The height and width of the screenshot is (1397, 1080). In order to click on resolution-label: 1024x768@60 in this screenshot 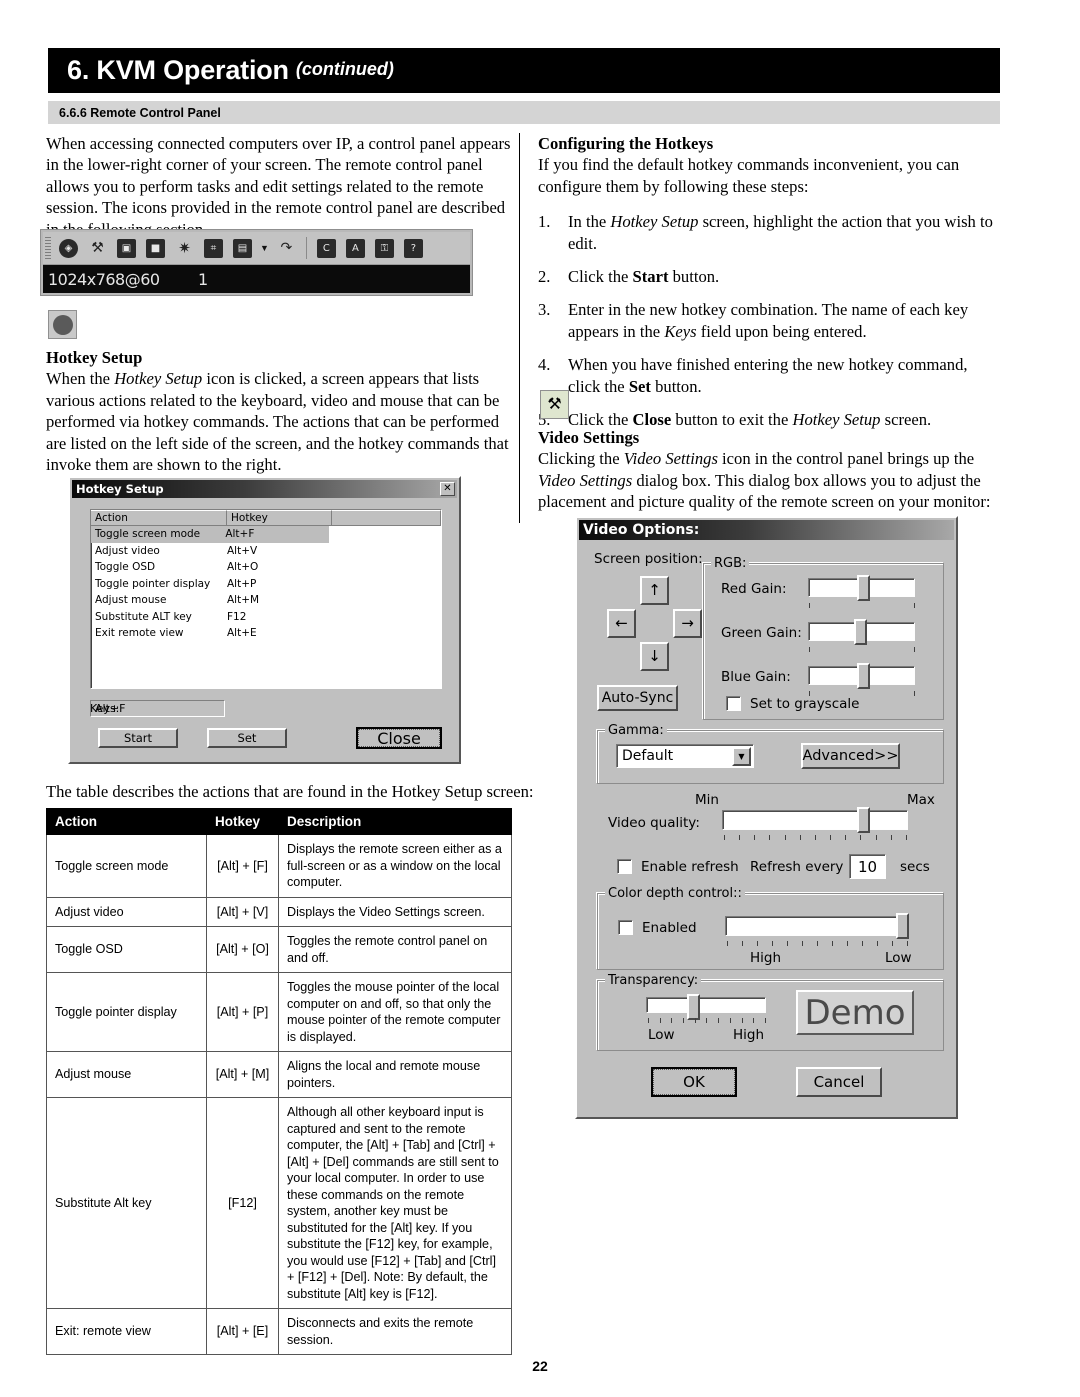, I will do `click(104, 279)`.